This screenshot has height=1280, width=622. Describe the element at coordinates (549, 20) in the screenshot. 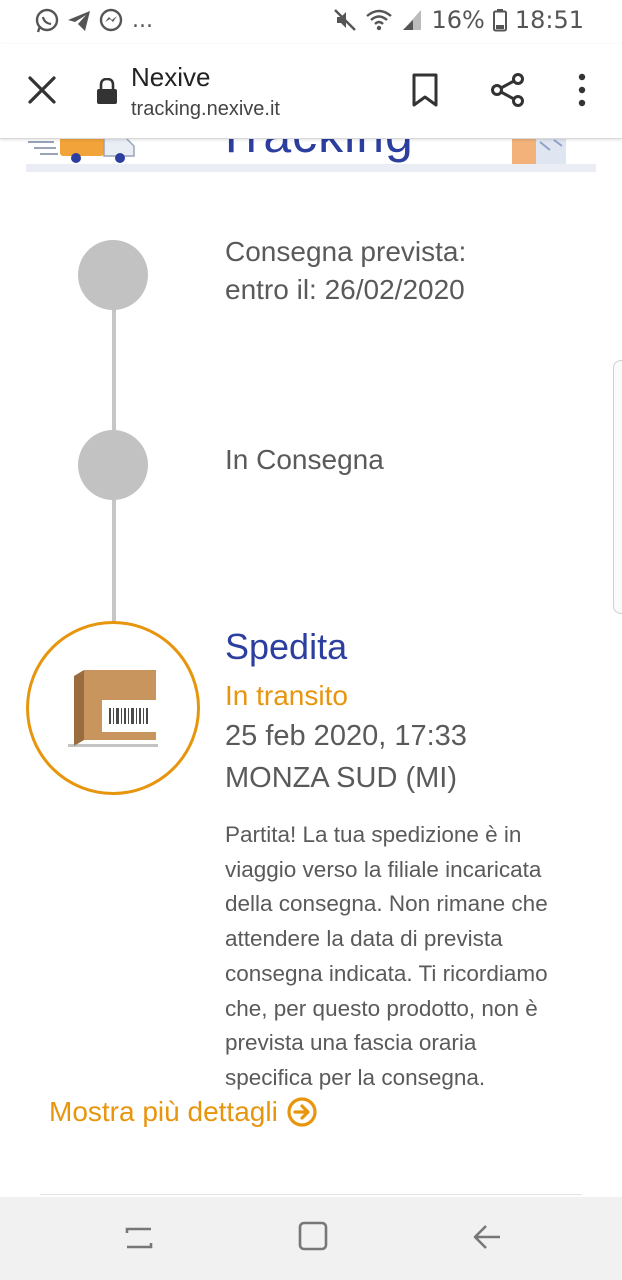

I see `clock: 18:51` at that location.